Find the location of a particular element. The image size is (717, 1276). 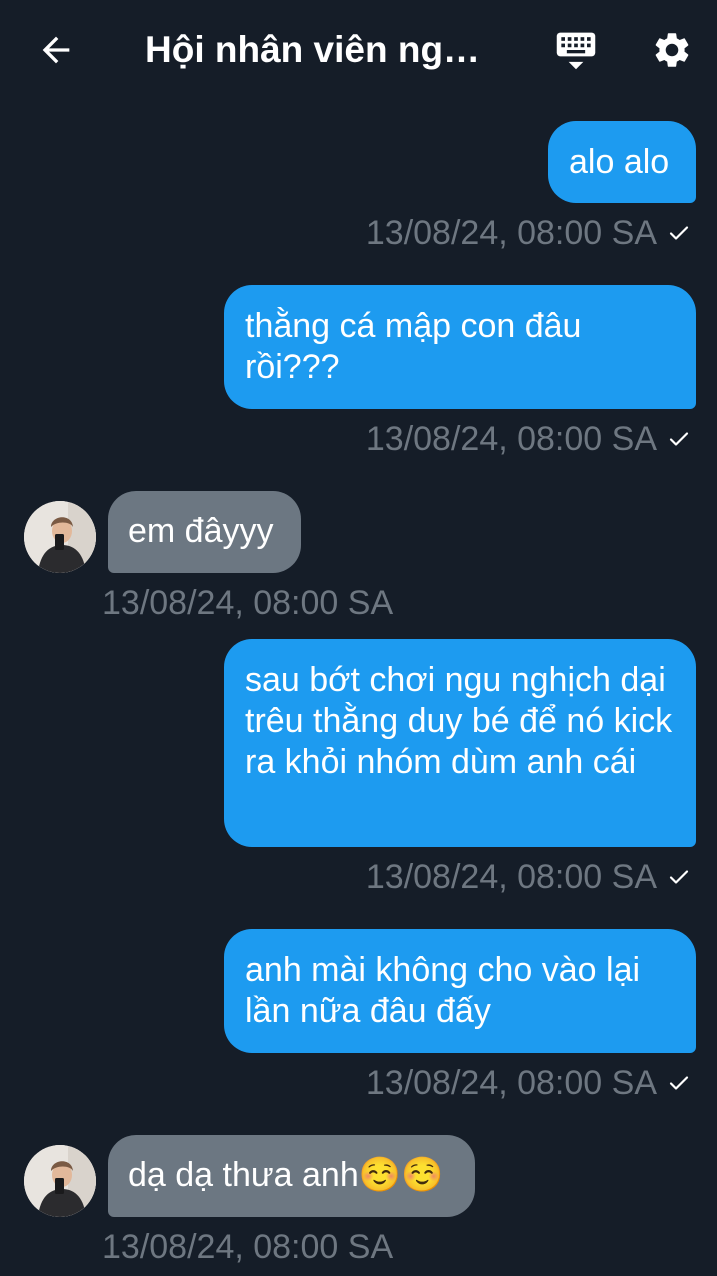

keyboard-button is located at coordinates (576, 50).